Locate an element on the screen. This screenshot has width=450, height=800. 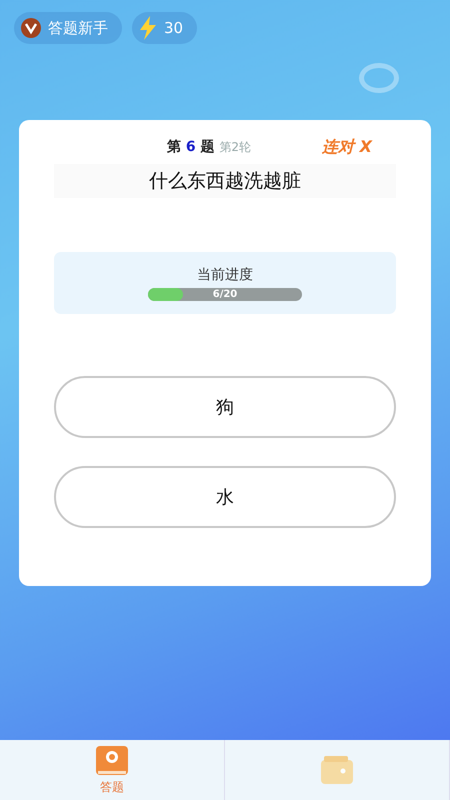
rank-text: 答题新手 is located at coordinates (78, 28).